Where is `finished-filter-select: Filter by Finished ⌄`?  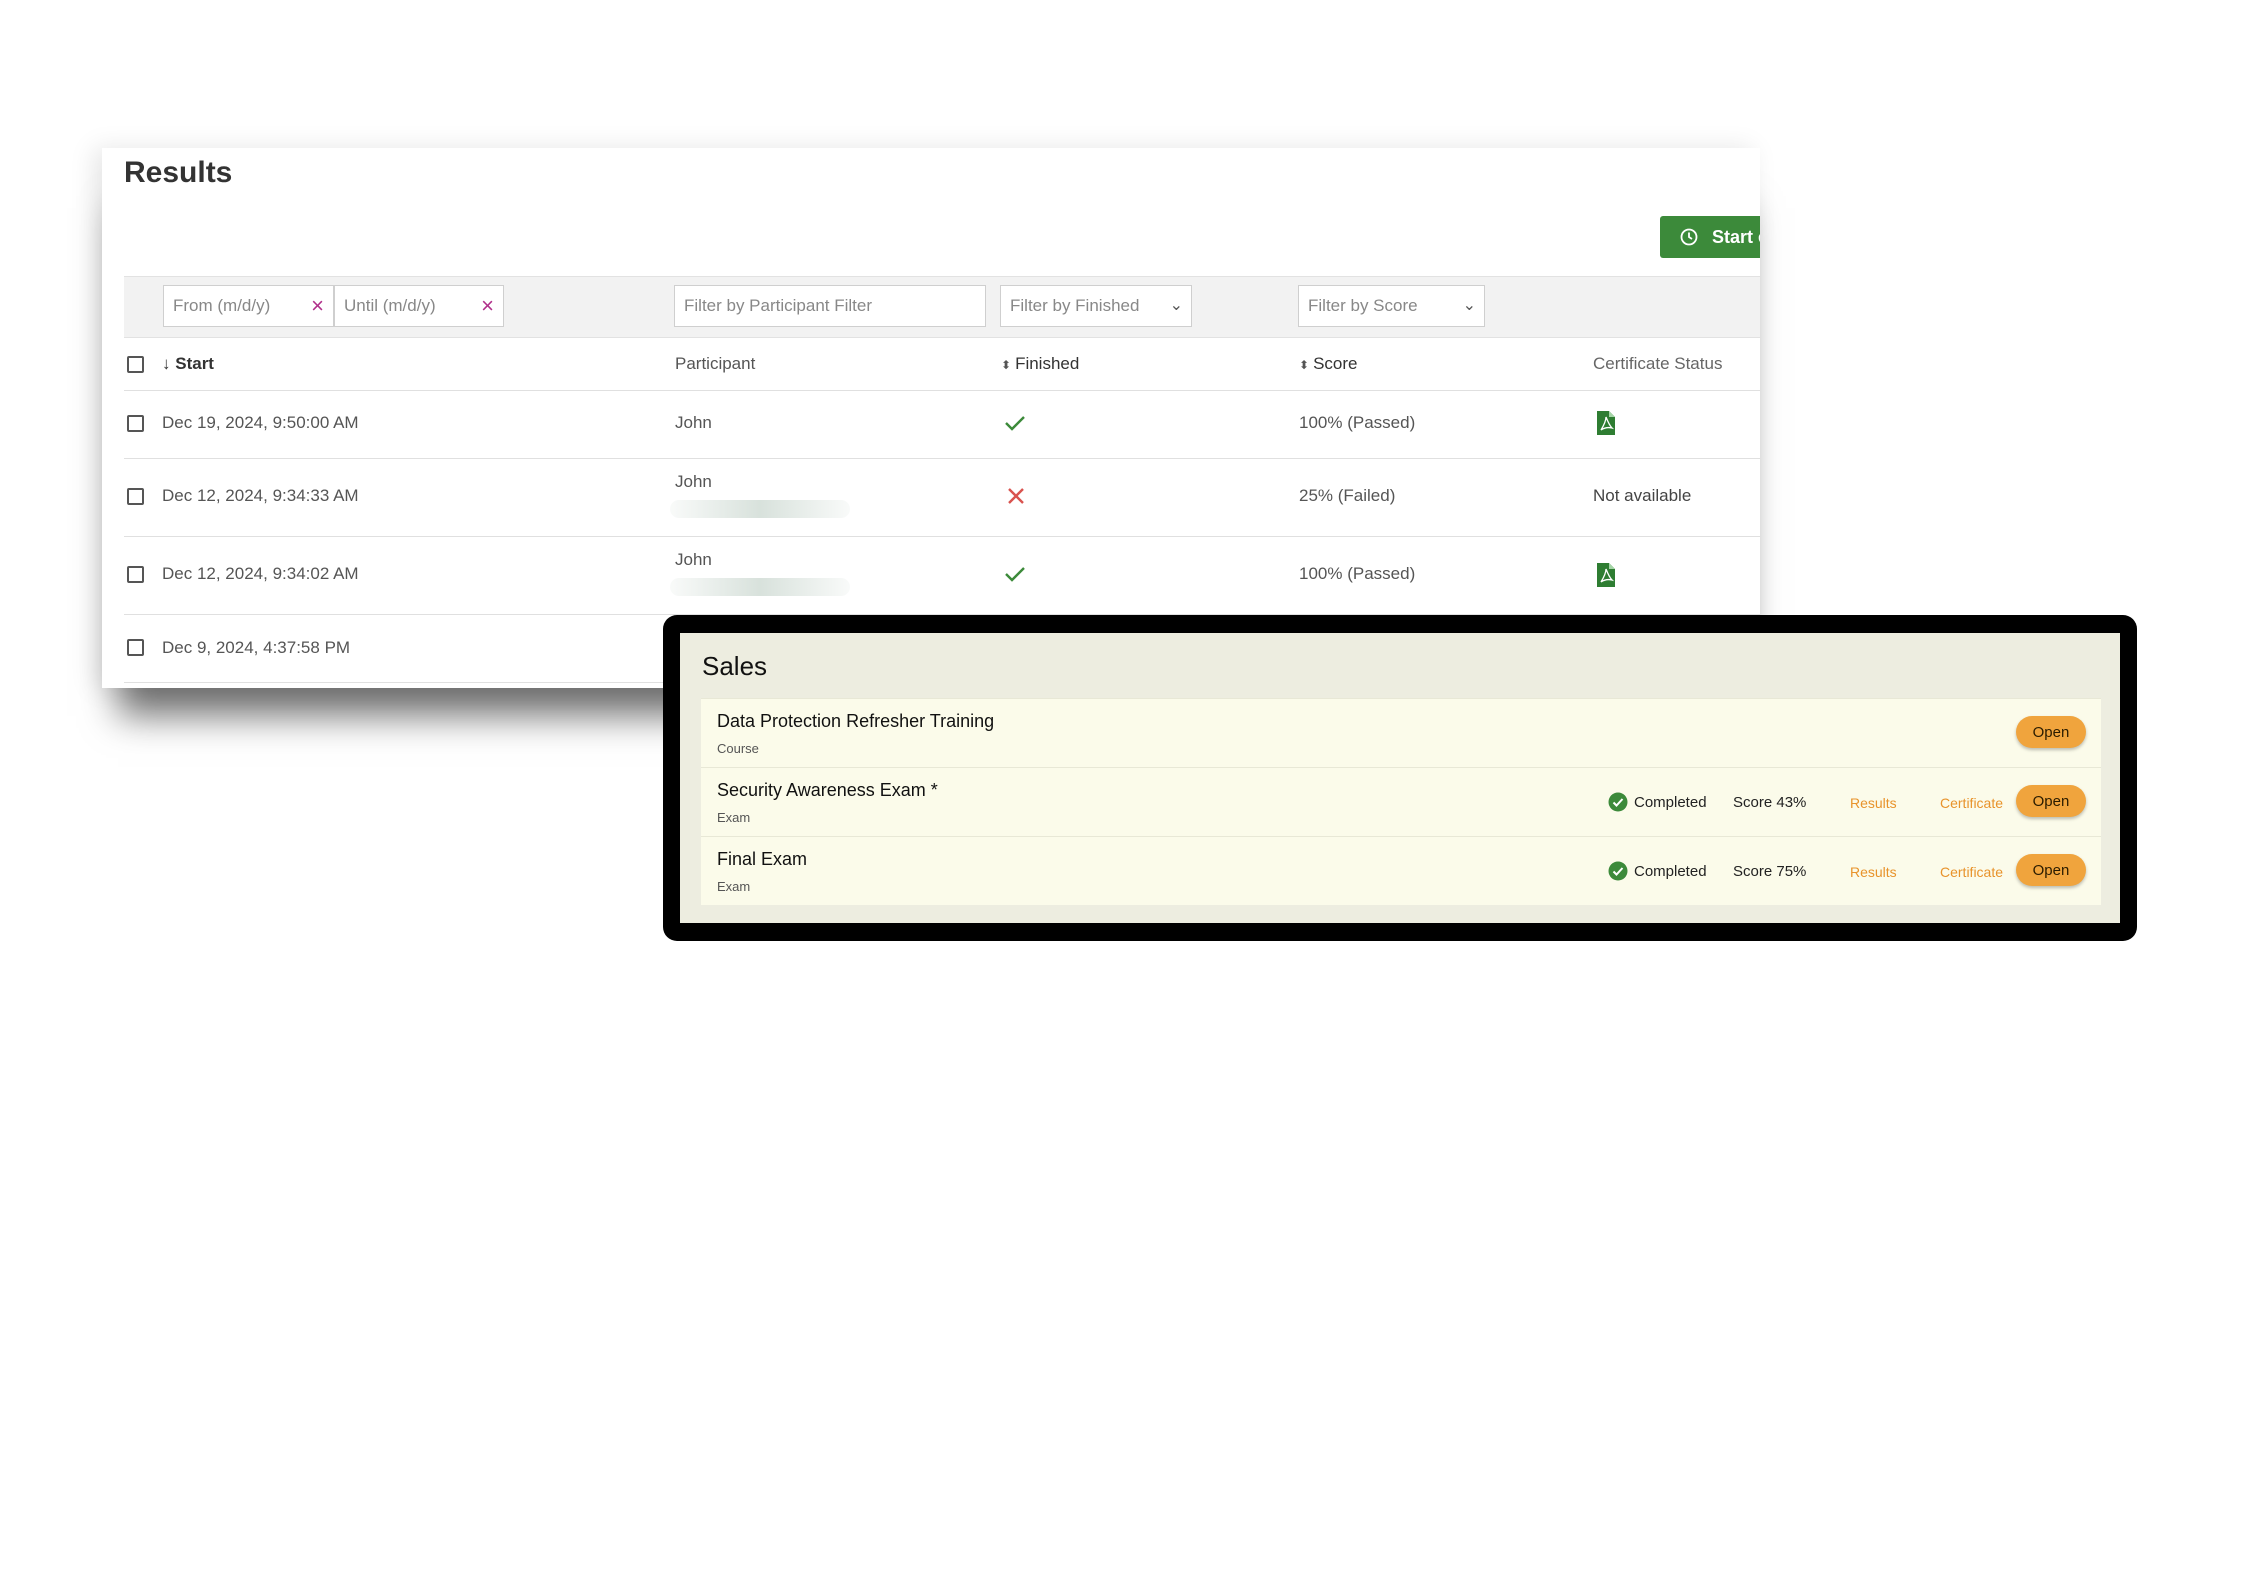 finished-filter-select: Filter by Finished ⌄ is located at coordinates (1096, 306).